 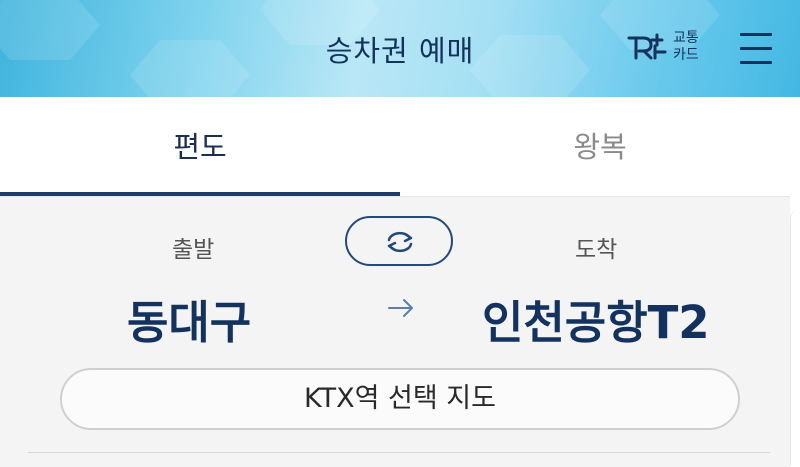 What do you see at coordinates (400, 308) in the screenshot?
I see `arrow-right-icon` at bounding box center [400, 308].